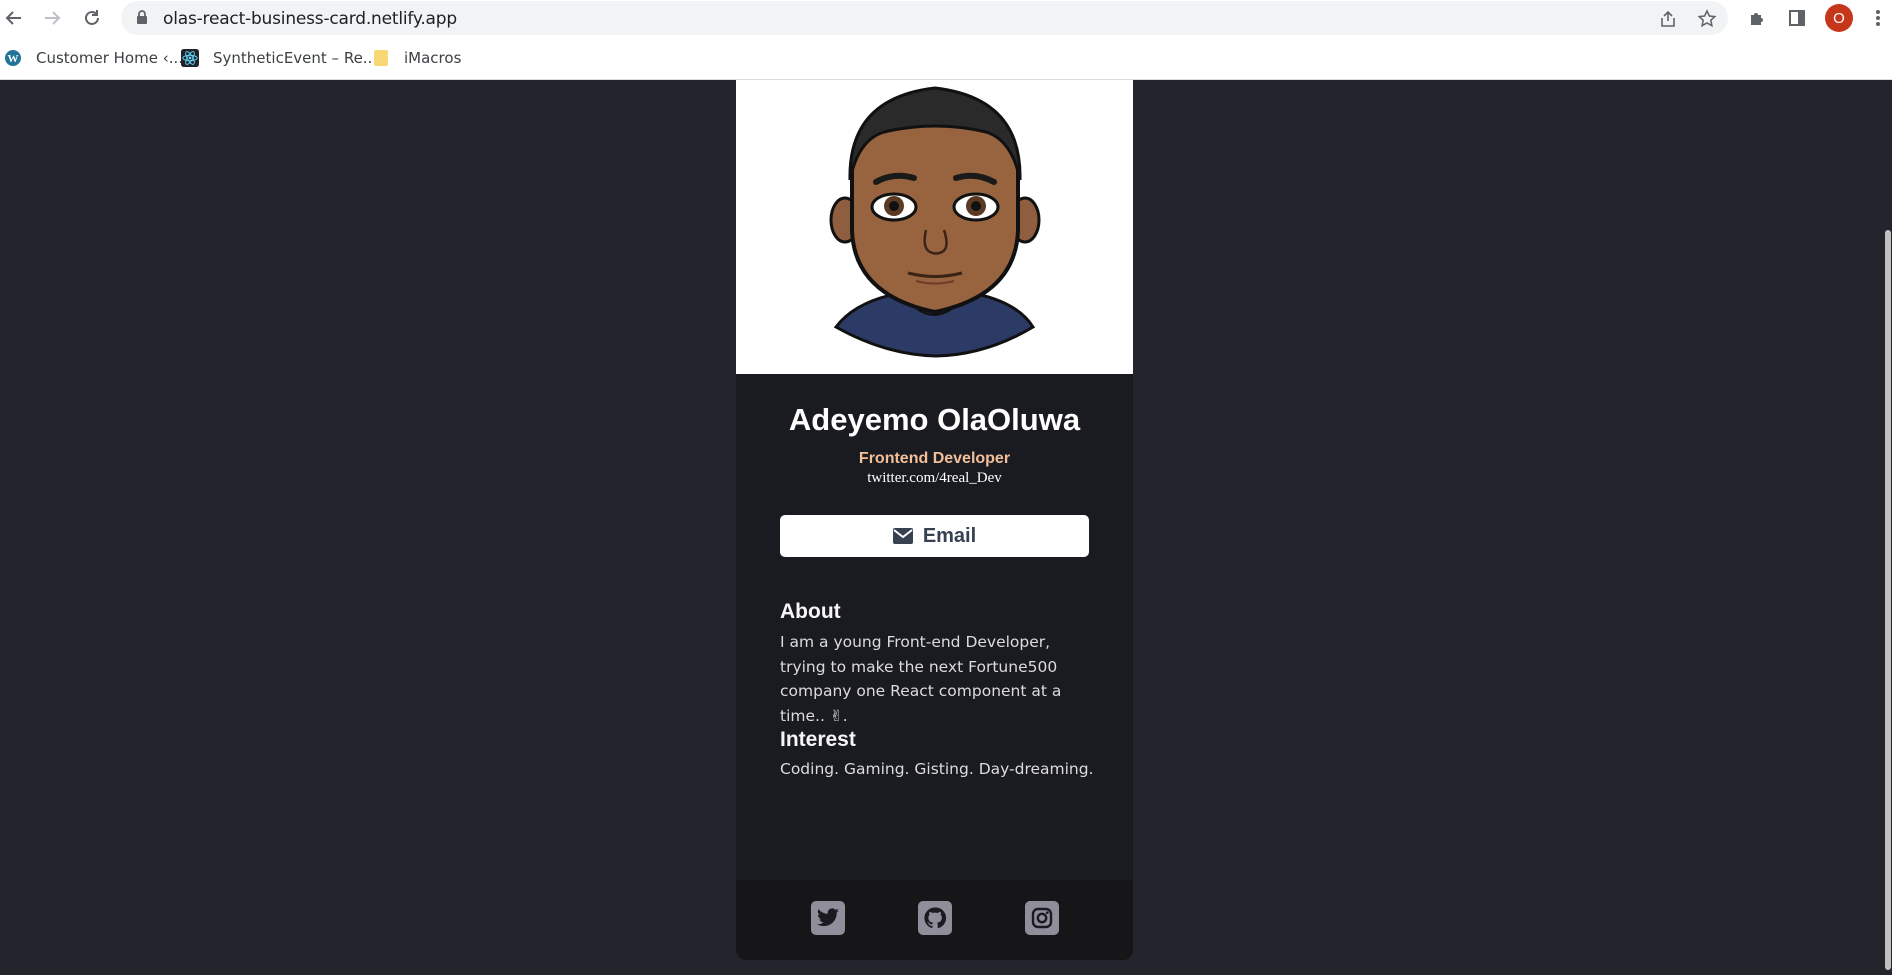 The width and height of the screenshot is (1892, 975). What do you see at coordinates (381, 58) in the screenshot?
I see `folder-icon` at bounding box center [381, 58].